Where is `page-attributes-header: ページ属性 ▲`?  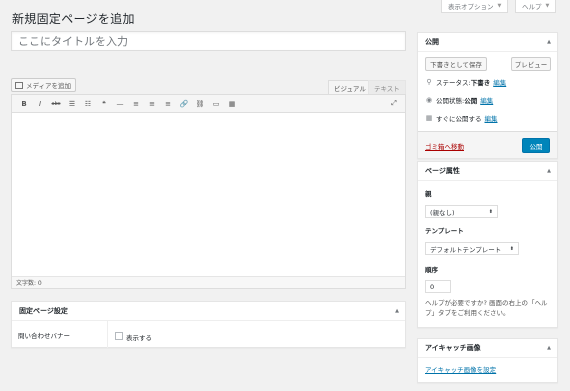 page-attributes-header: ページ属性 ▲ is located at coordinates (487, 171).